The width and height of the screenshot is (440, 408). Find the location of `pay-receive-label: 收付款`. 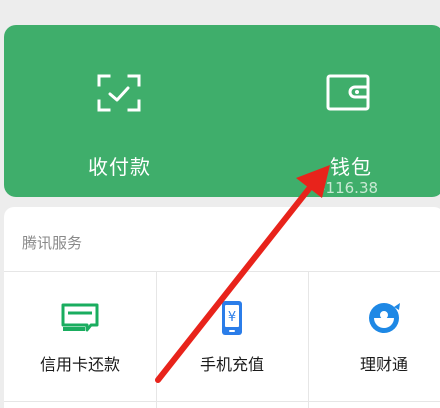

pay-receive-label: 收付款 is located at coordinates (119, 167).